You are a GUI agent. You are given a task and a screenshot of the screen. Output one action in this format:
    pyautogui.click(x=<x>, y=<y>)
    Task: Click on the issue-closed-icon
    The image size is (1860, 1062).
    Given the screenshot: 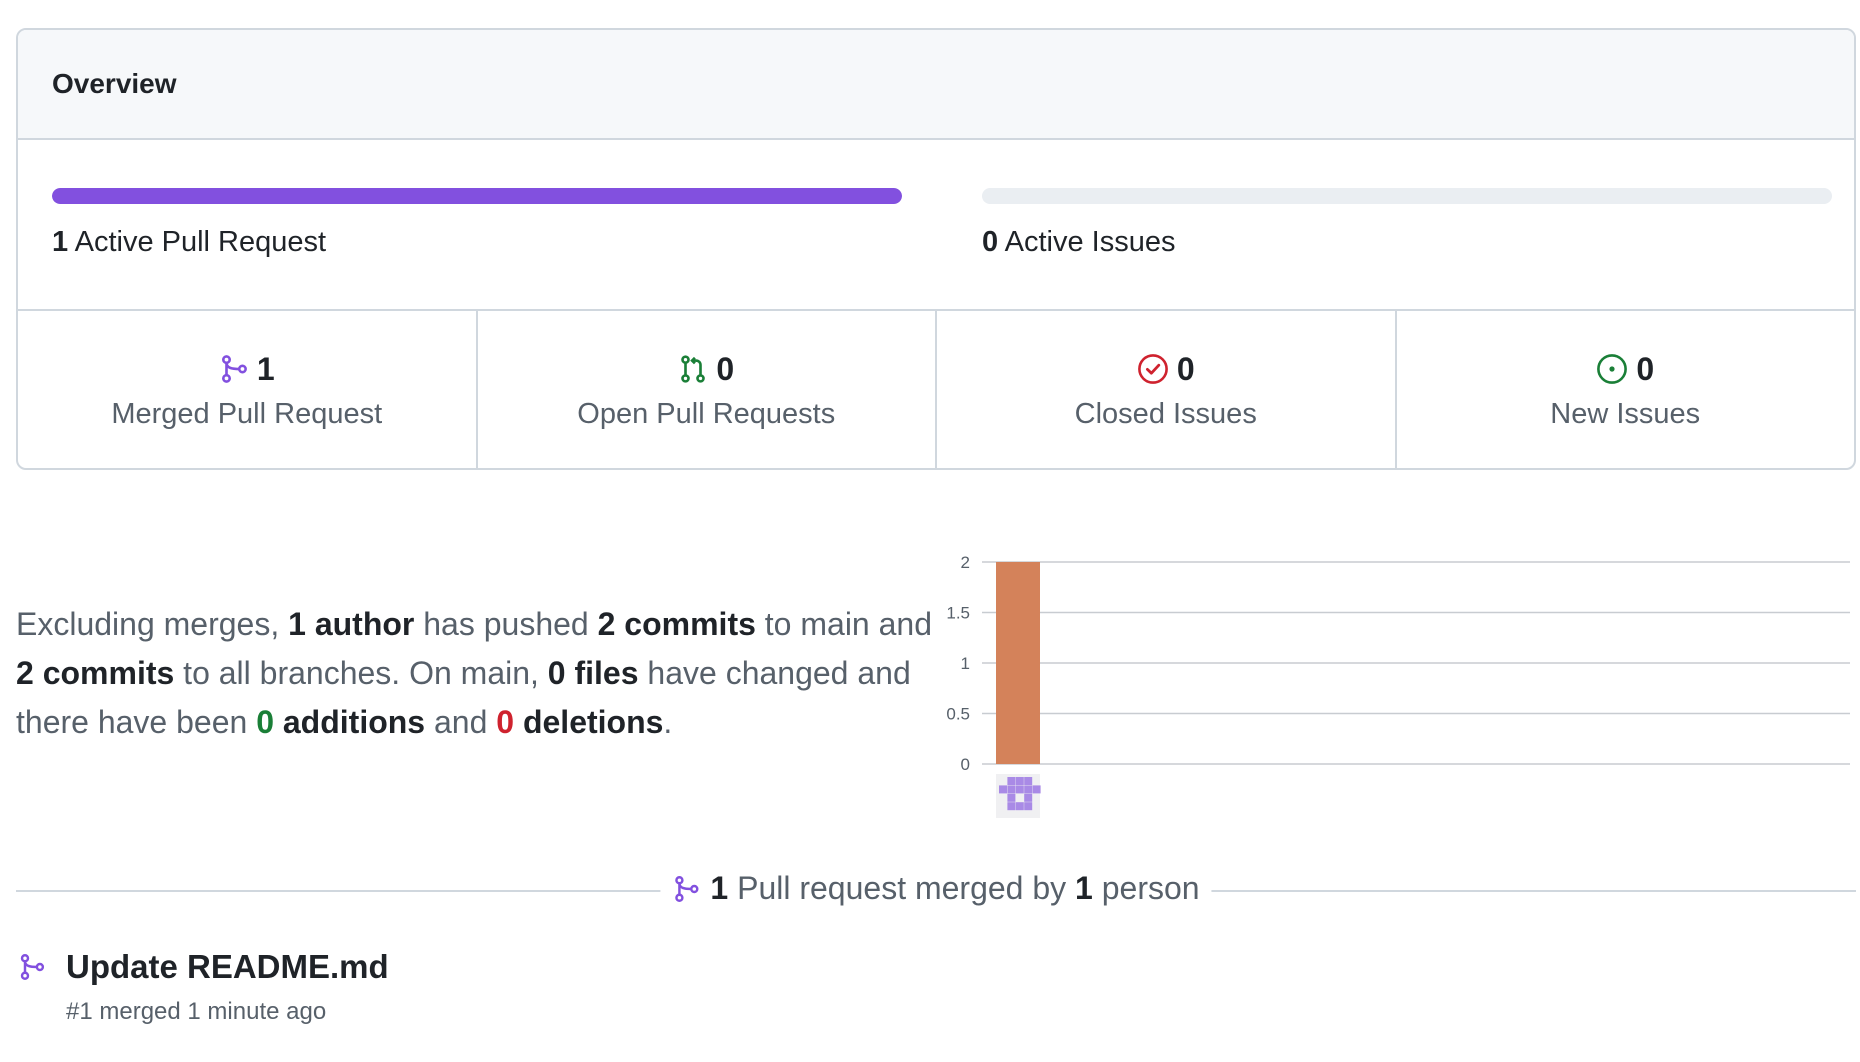 What is the action you would take?
    pyautogui.click(x=1153, y=369)
    